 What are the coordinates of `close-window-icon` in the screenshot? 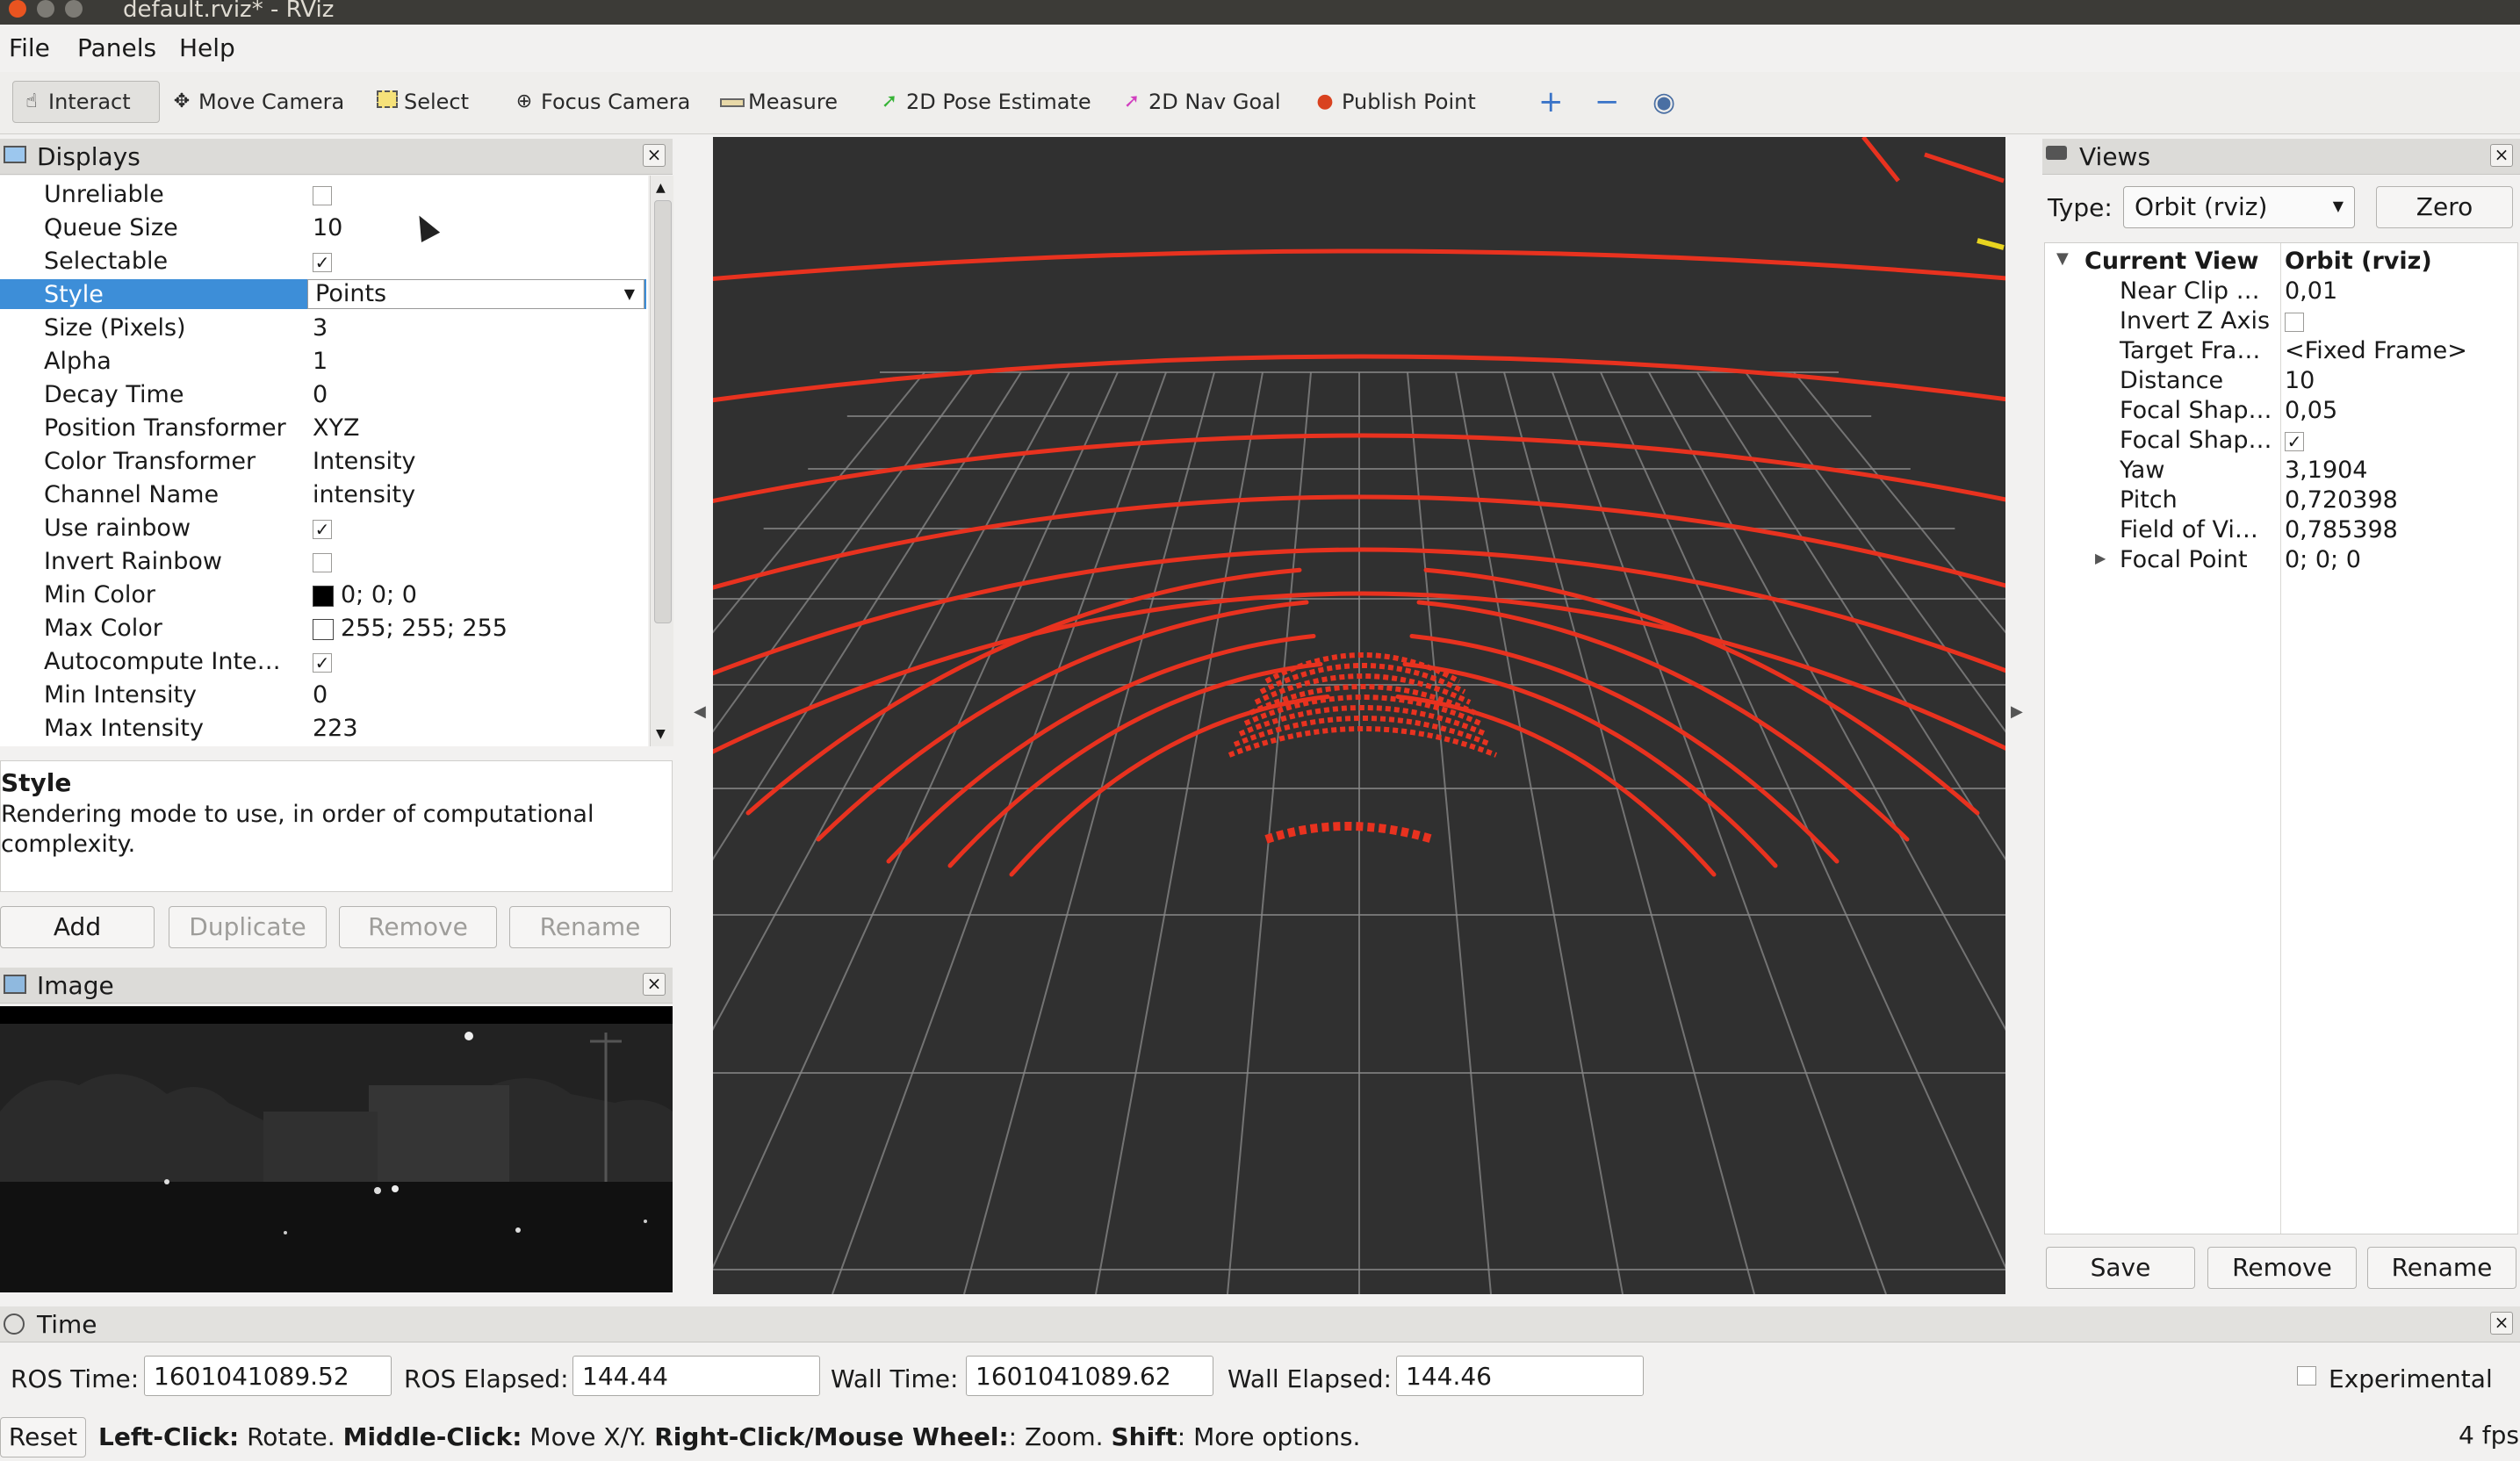 It's located at (17, 9).